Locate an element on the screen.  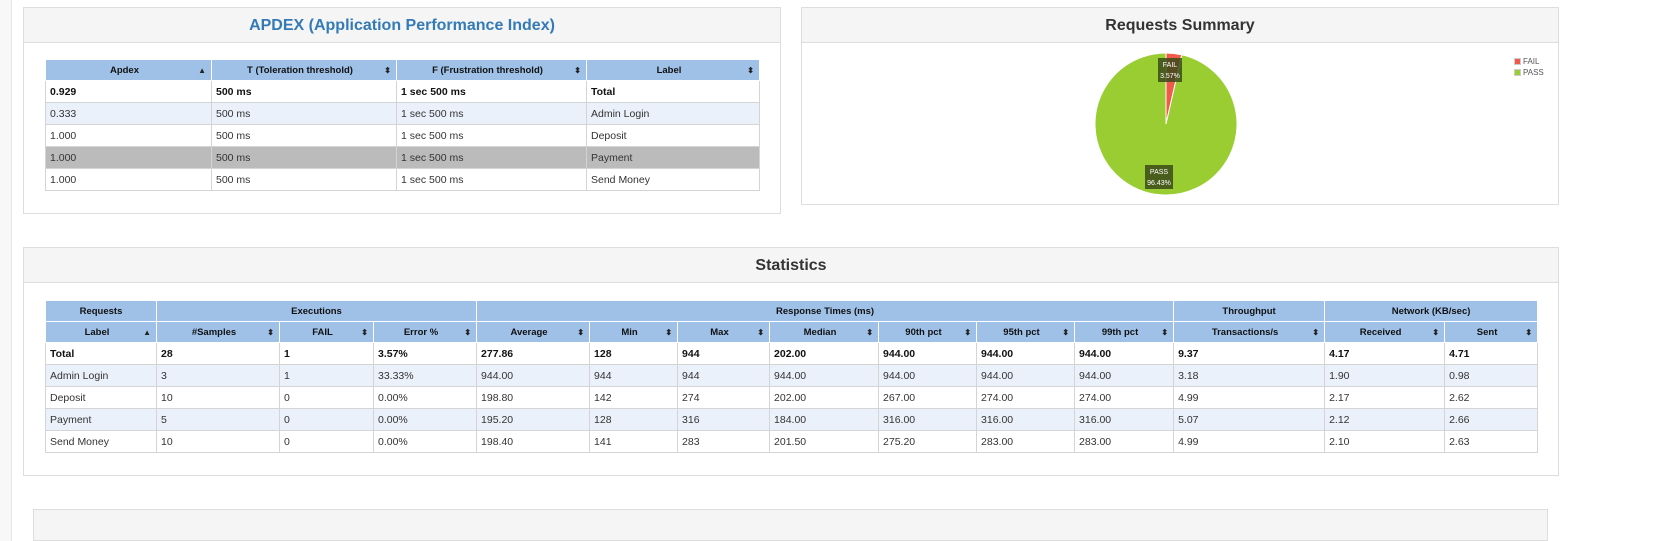
statistics-cell: 33.33% is located at coordinates (425, 375).